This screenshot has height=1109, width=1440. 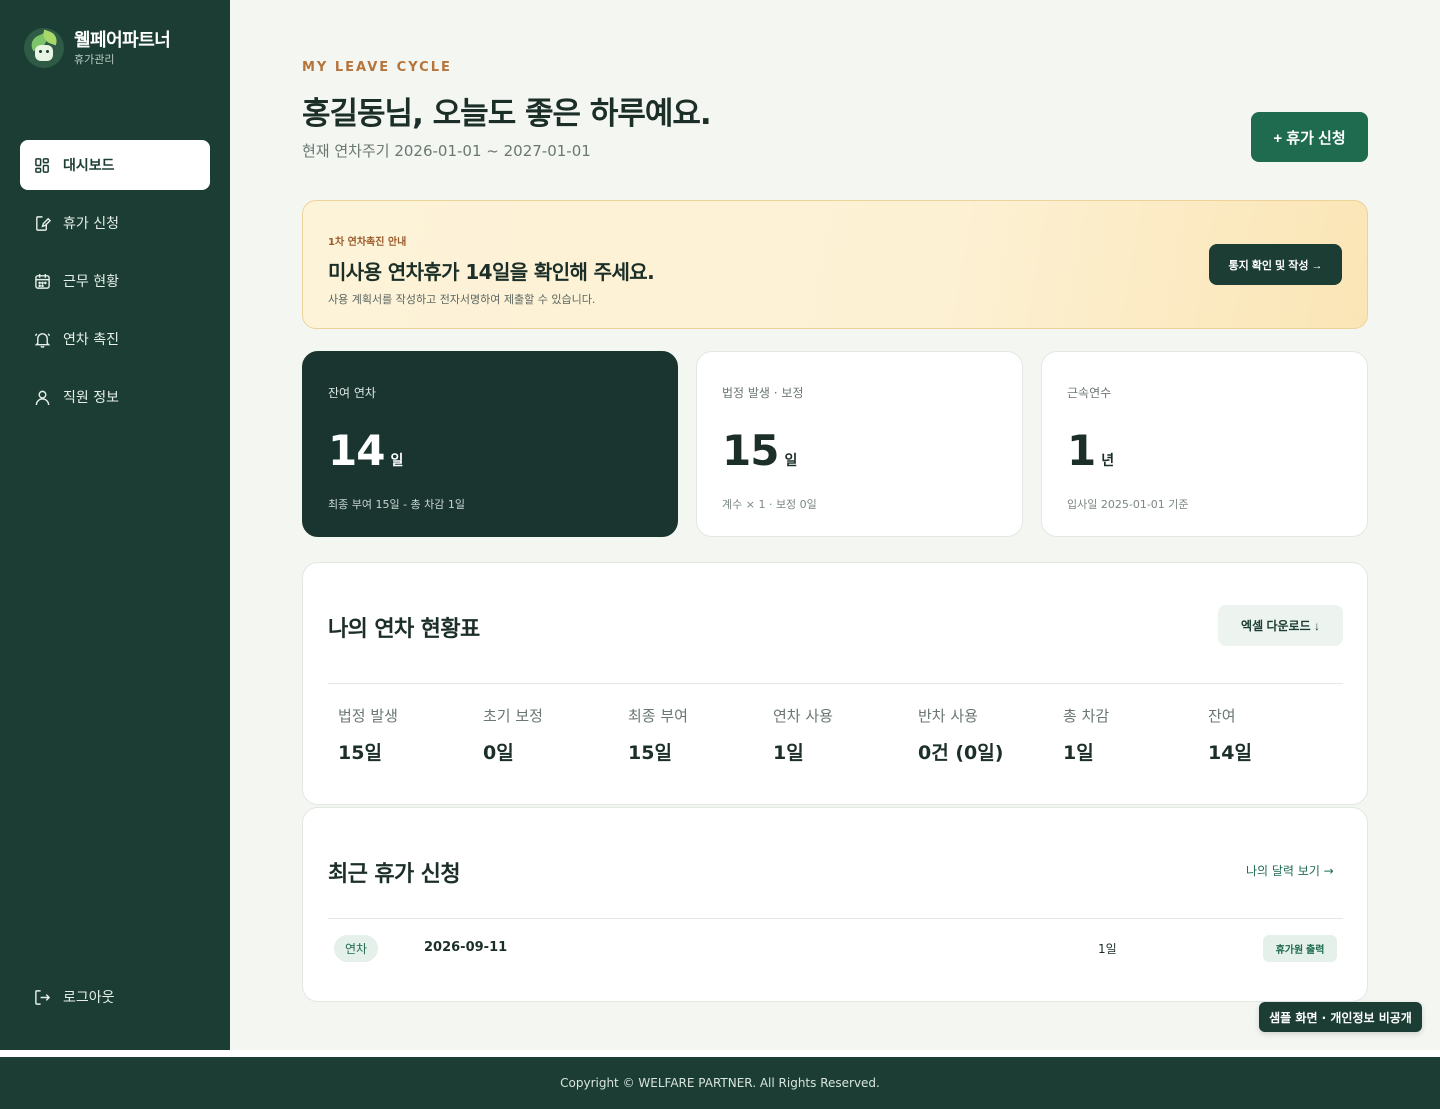 I want to click on stat-remaining: 잔여 14일, so click(x=1280, y=735).